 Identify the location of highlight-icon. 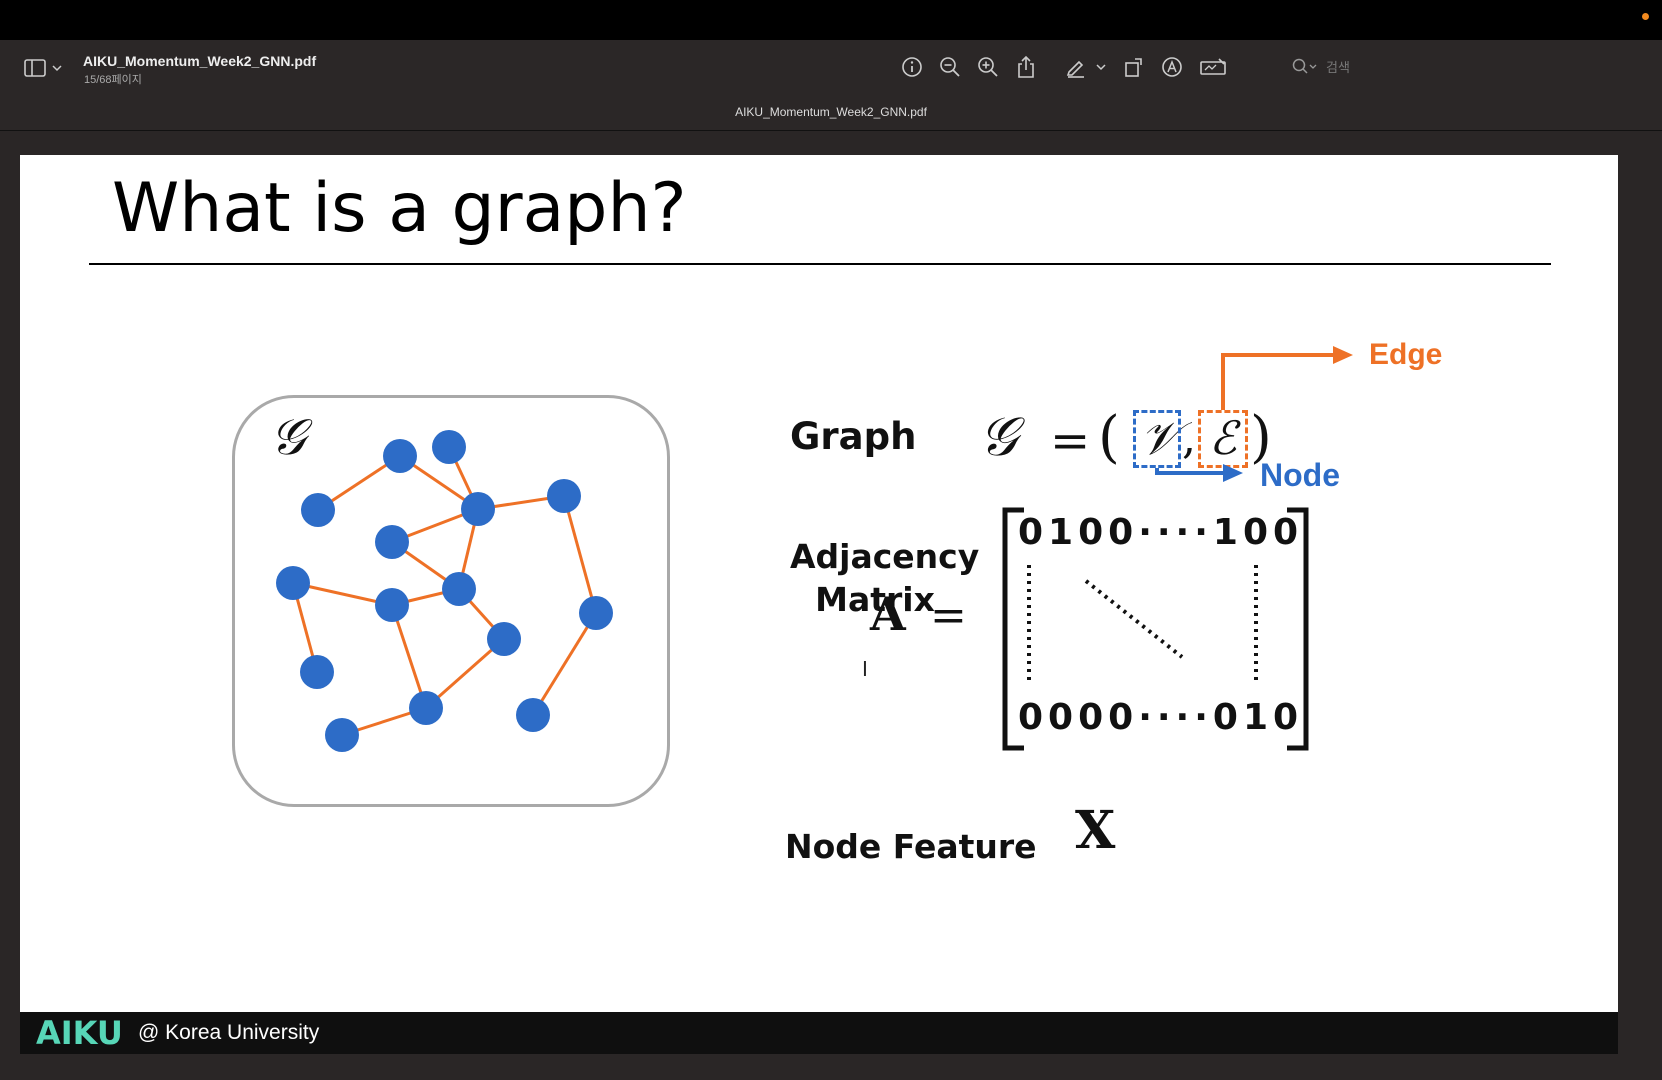
(1075, 69).